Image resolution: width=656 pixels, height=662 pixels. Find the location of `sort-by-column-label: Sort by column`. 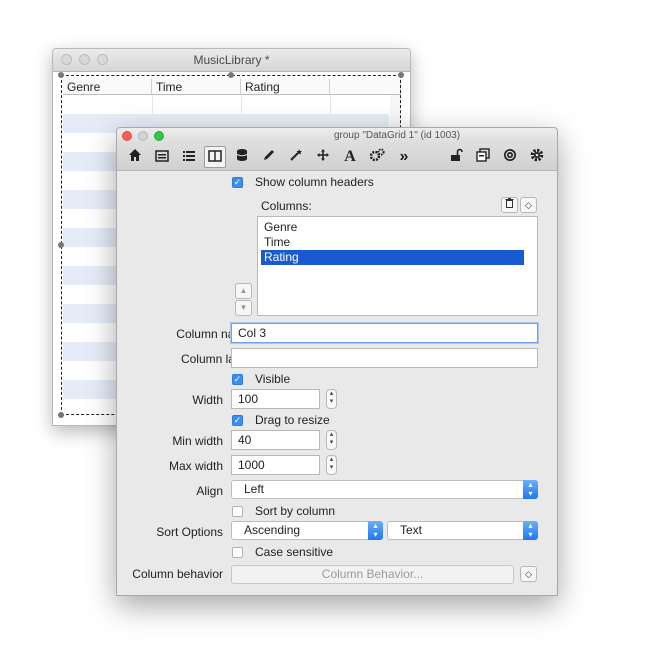

sort-by-column-label: Sort by column is located at coordinates (295, 511).